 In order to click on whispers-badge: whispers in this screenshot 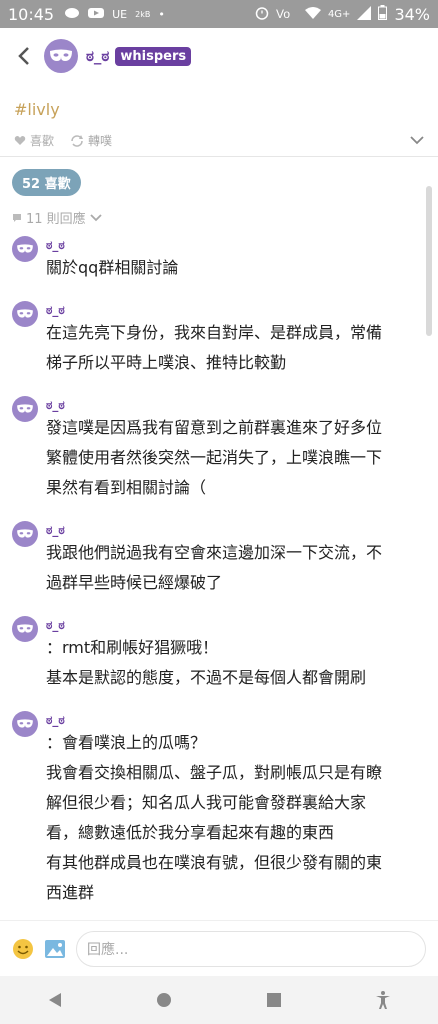, I will do `click(153, 56)`.